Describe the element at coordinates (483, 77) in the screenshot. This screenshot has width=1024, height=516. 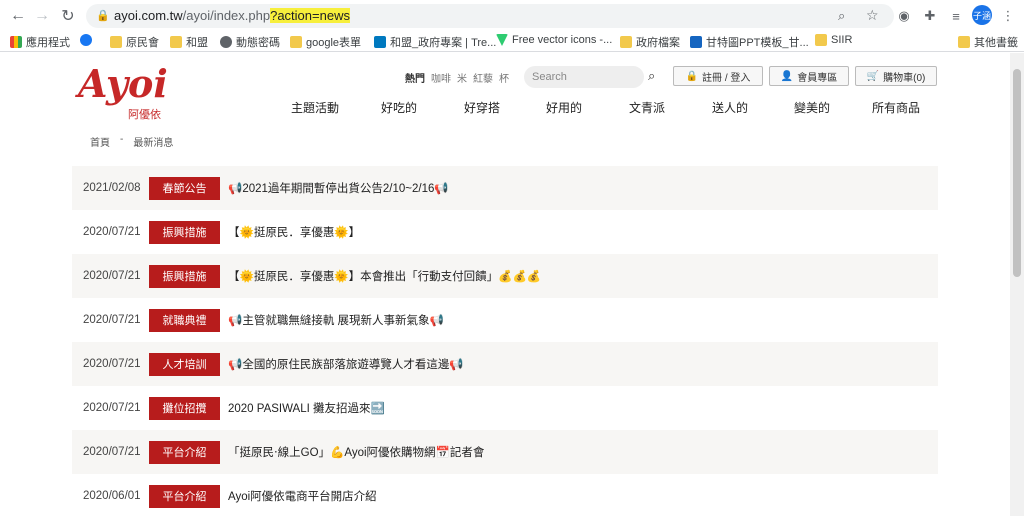
I see `hot-keyword: 紅藜` at that location.